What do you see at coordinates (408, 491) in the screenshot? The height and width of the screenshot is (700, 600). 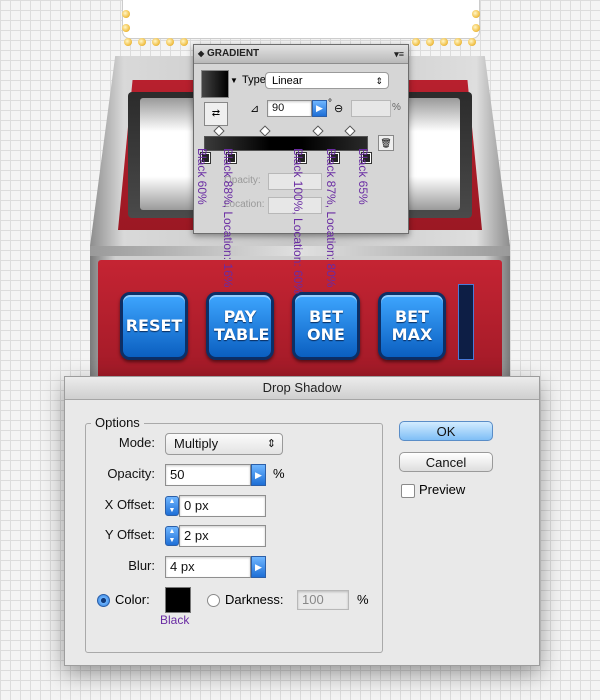 I see `preview-checkbox` at bounding box center [408, 491].